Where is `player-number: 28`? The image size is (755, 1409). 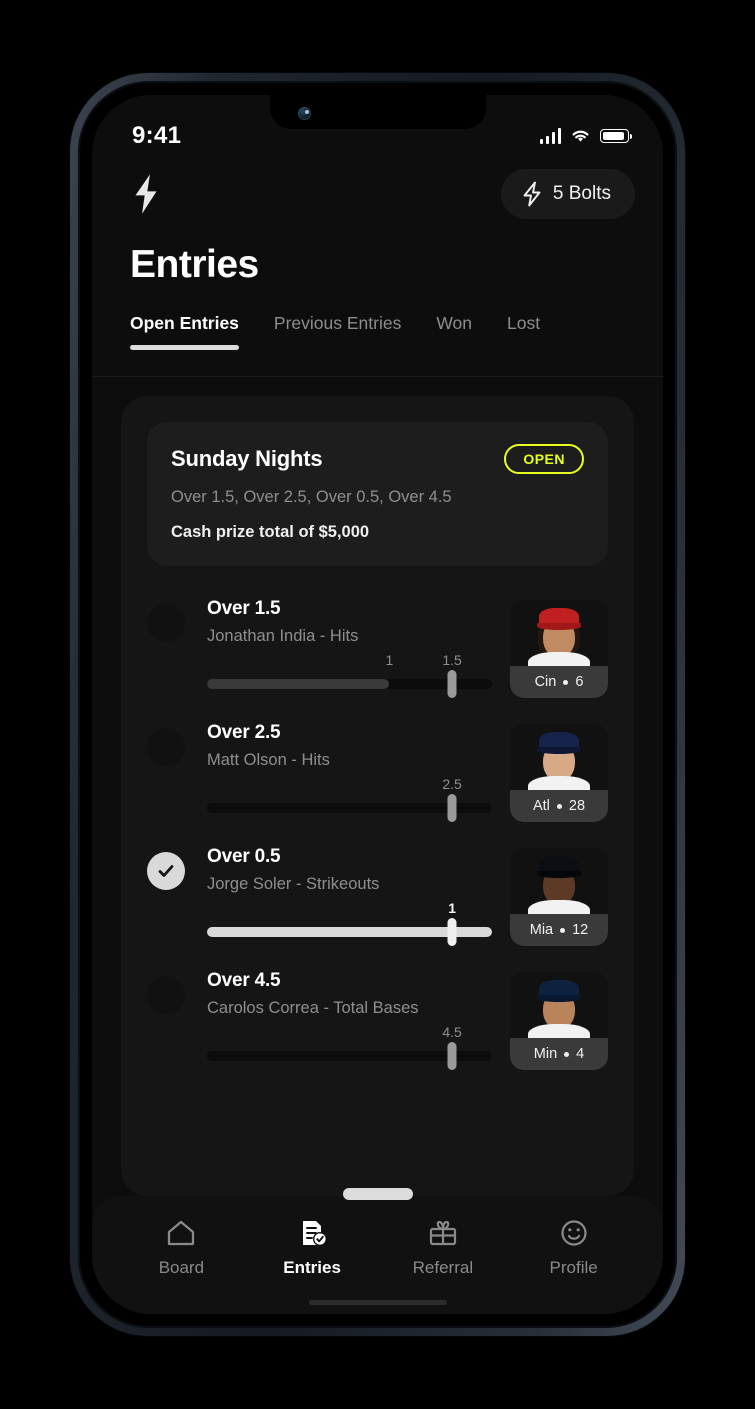
player-number: 28 is located at coordinates (577, 806).